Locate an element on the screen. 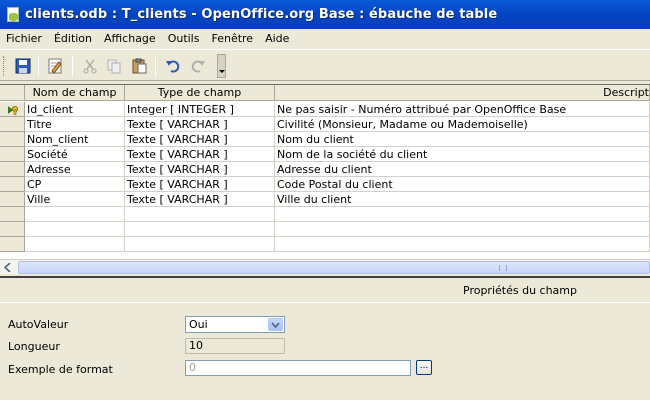 The width and height of the screenshot is (650, 400). undo-icon is located at coordinates (173, 66).